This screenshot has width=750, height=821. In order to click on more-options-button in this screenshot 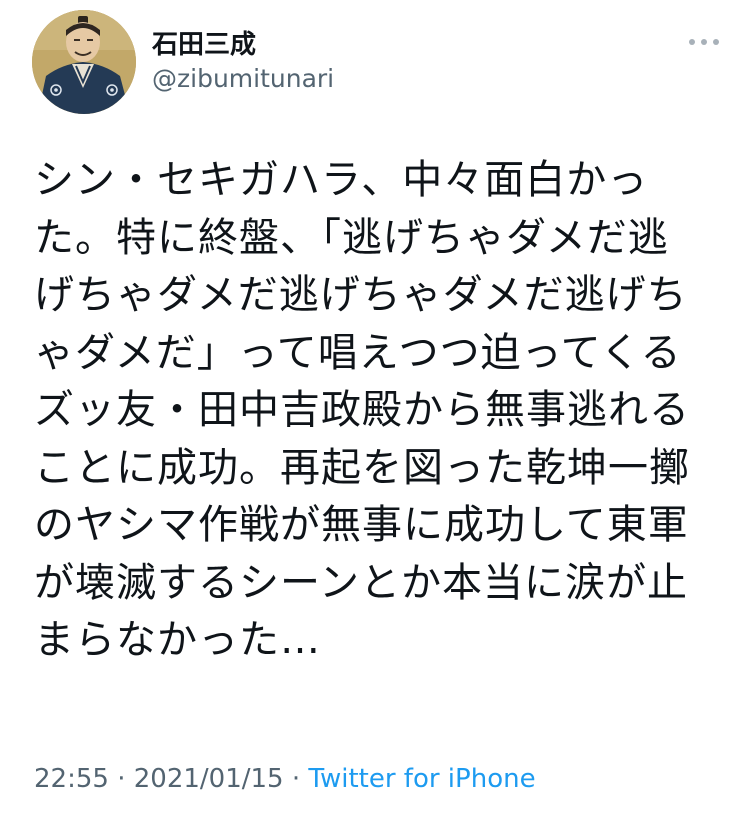, I will do `click(704, 42)`.